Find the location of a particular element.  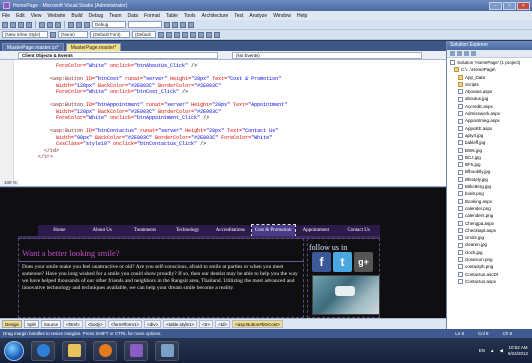

breadcrumb-tag: <html> is located at coordinates (73, 324).